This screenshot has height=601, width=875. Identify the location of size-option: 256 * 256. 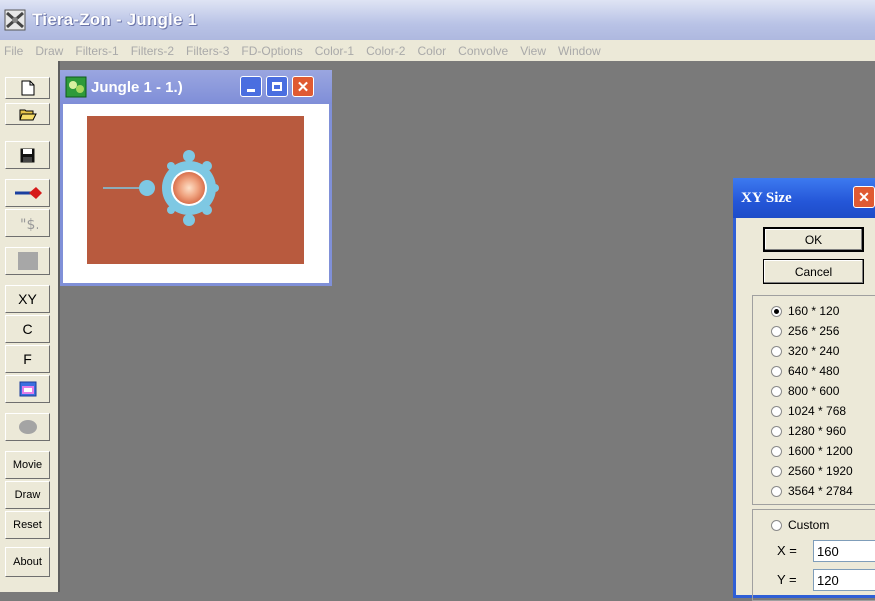
(805, 331).